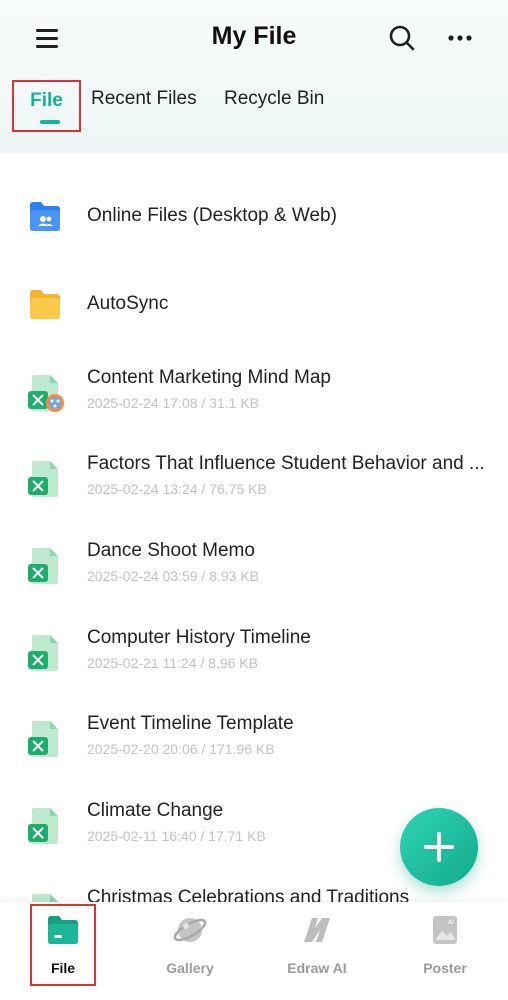 Image resolution: width=508 pixels, height=1000 pixels. I want to click on file-name: Online Files (Desktop & Web), so click(212, 215).